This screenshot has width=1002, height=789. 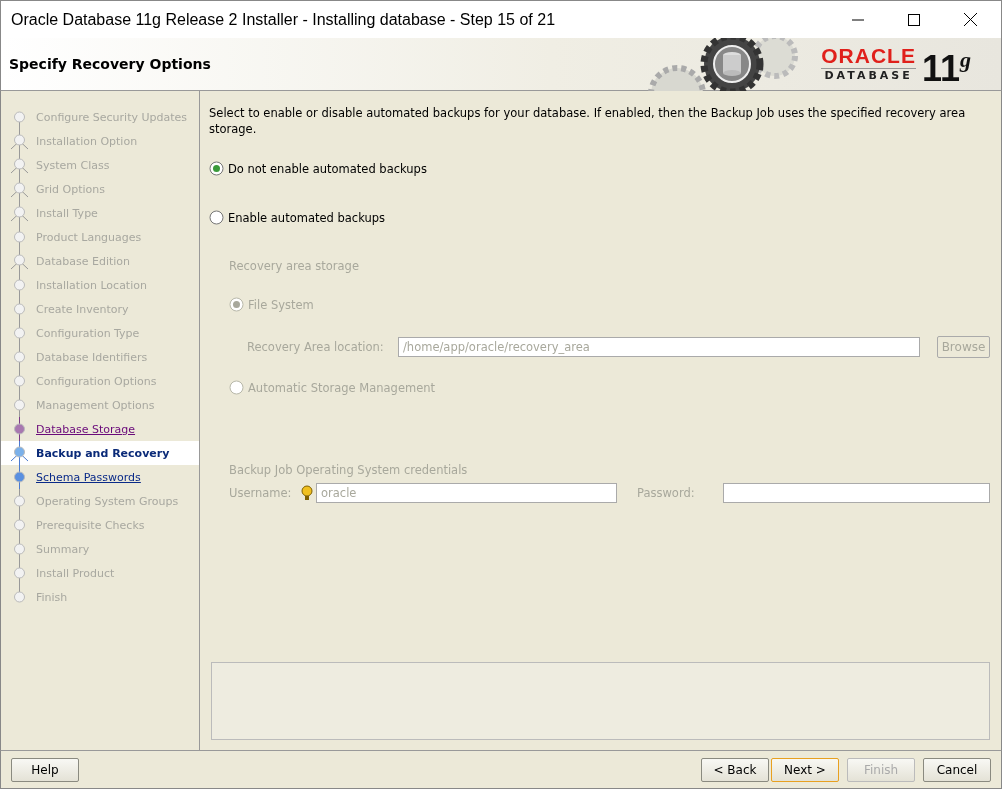 I want to click on close-icon, so click(x=970, y=19).